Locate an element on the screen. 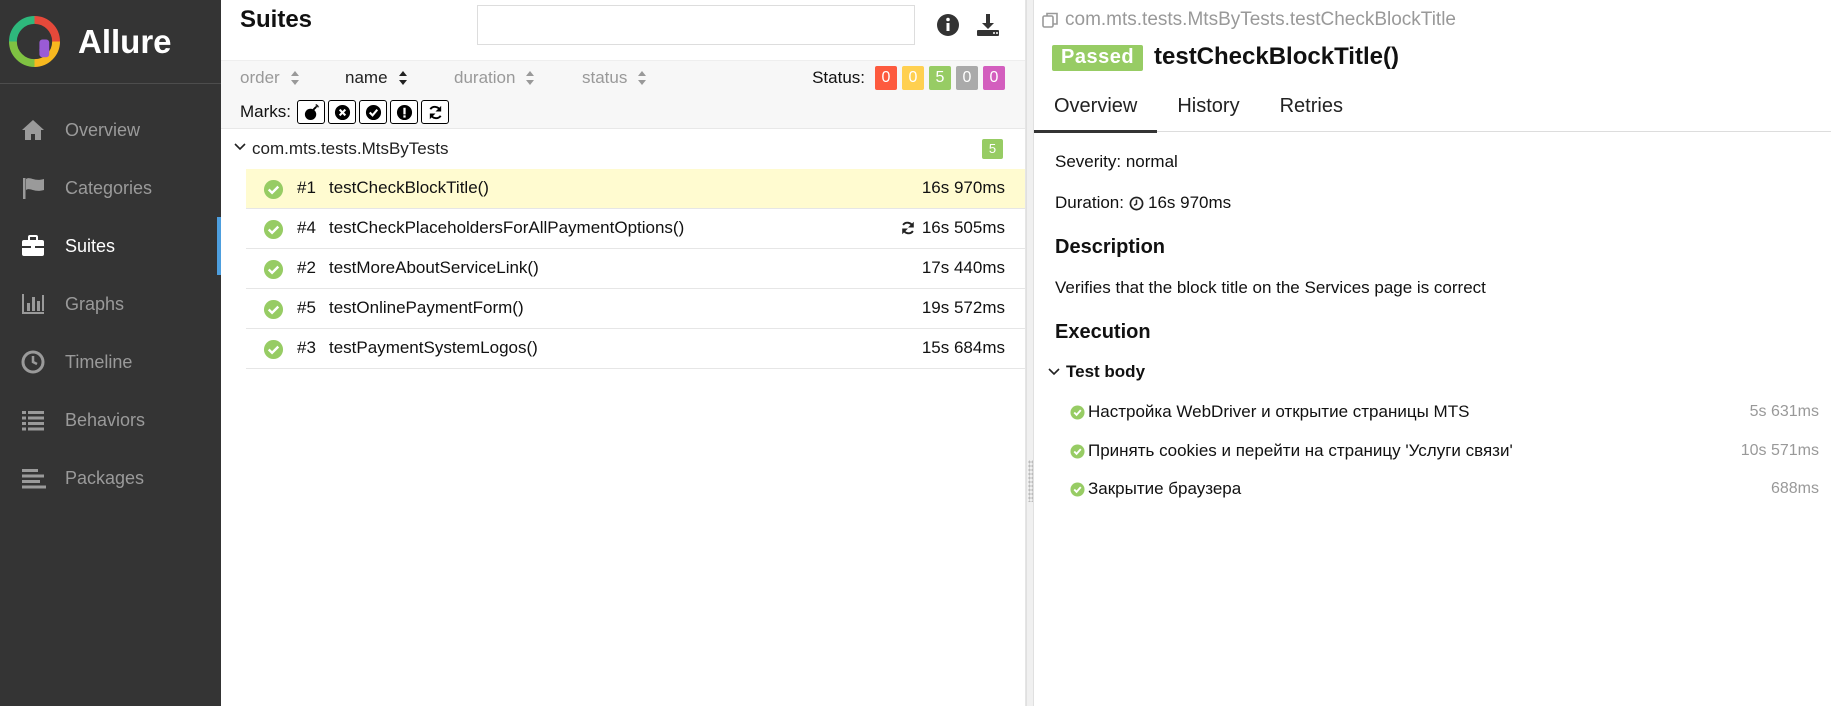 The image size is (1831, 706). status-unknown-badge: 0 is located at coordinates (994, 78).